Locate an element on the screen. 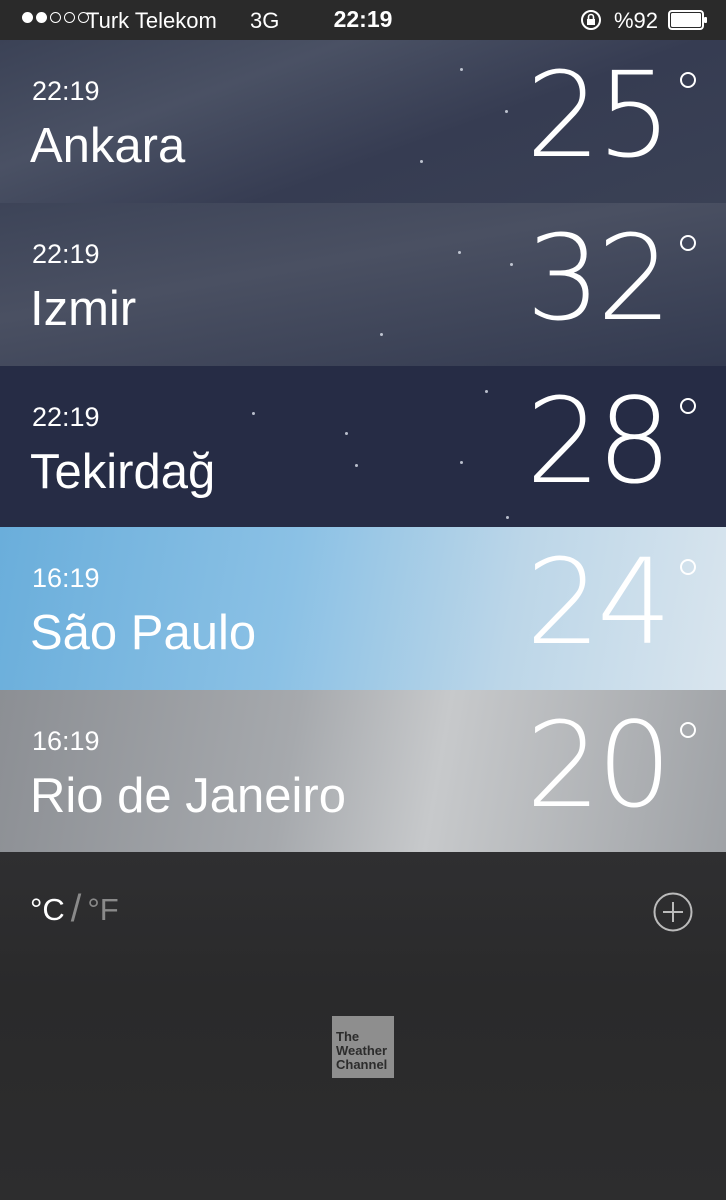 The height and width of the screenshot is (1200, 726). battery-percentage: %92 is located at coordinates (636, 20).